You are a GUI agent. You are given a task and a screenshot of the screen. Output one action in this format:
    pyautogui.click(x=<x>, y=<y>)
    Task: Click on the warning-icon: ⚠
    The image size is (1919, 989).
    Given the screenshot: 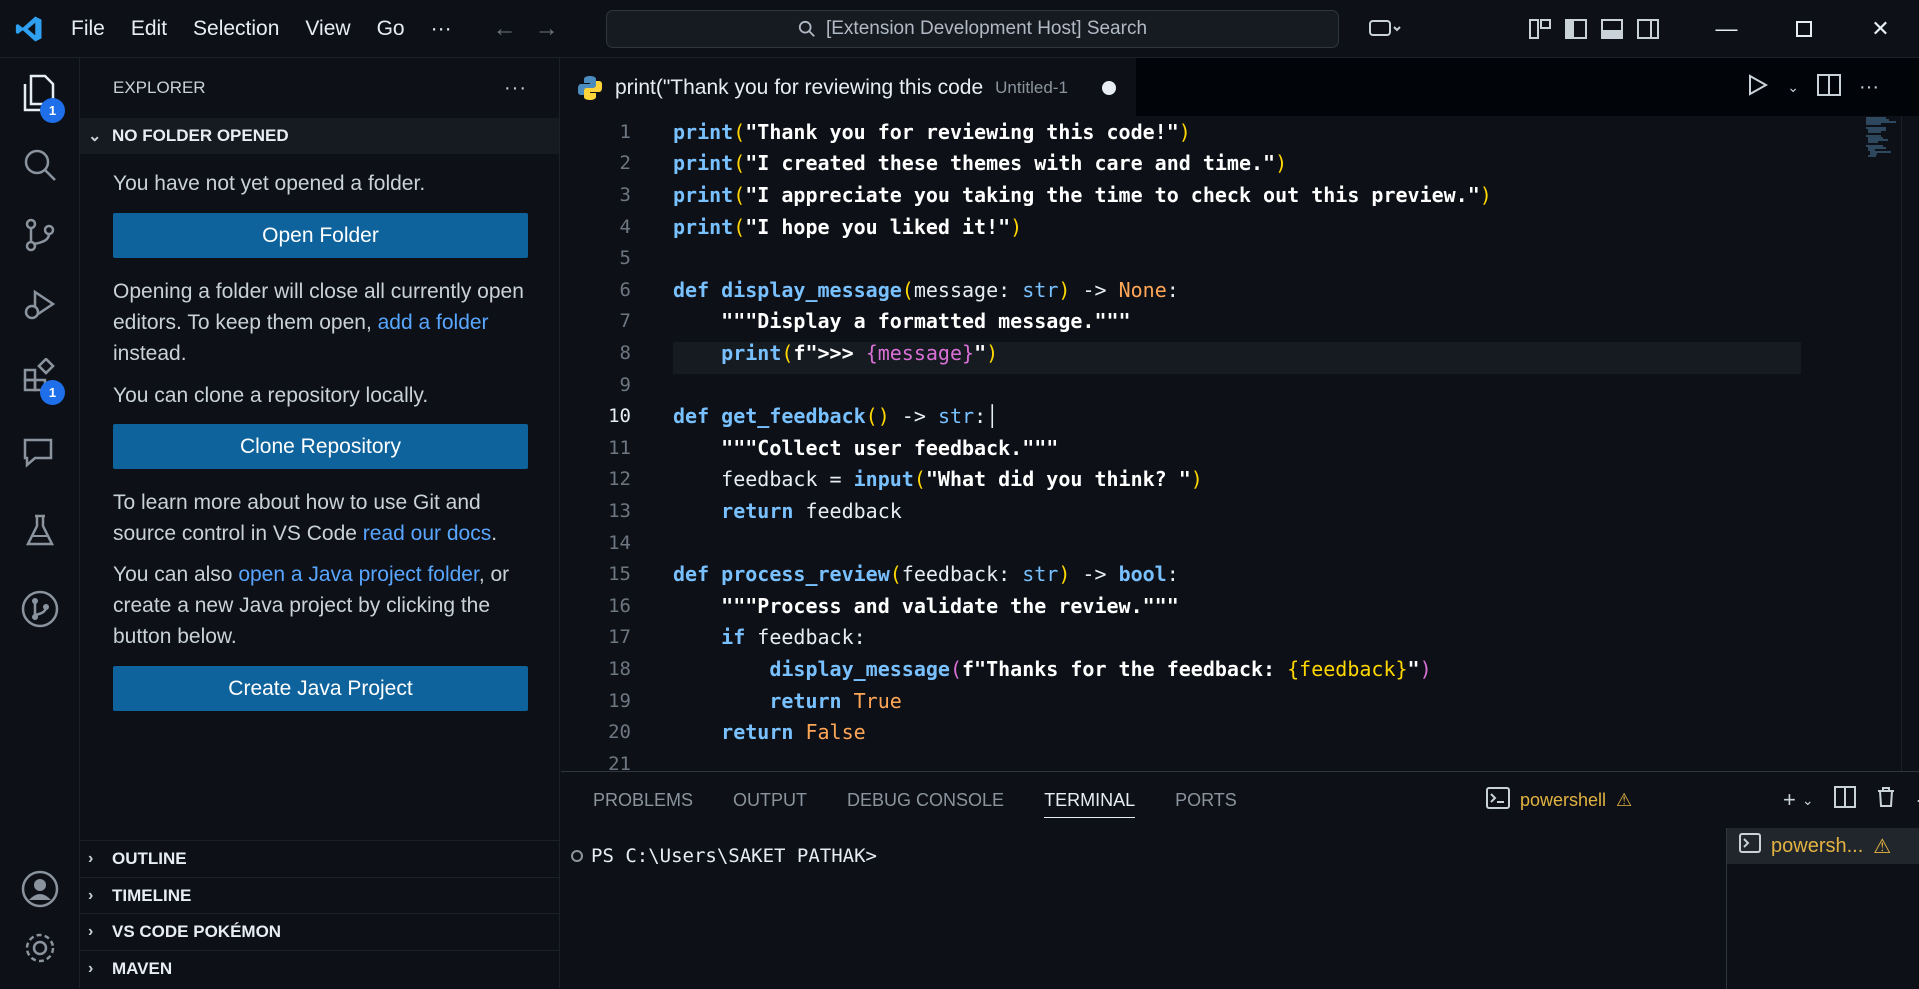 What is the action you would take?
    pyautogui.click(x=1624, y=799)
    